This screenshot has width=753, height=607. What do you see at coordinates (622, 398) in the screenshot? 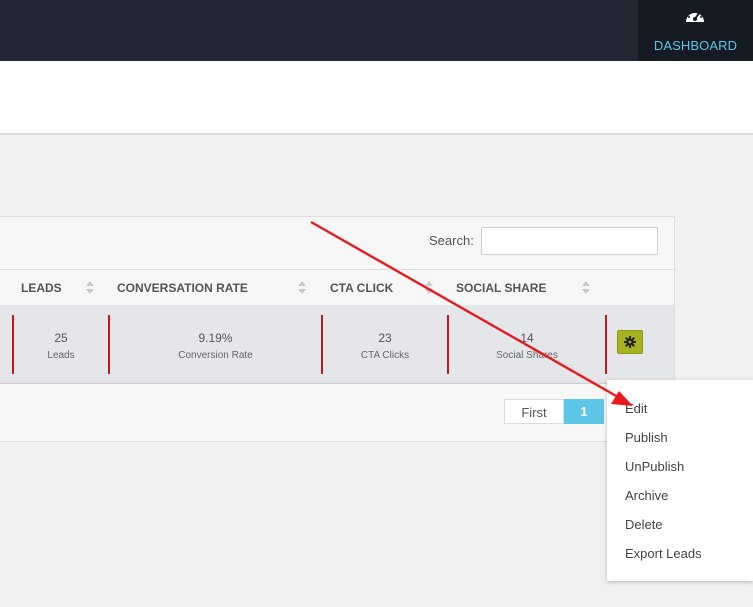
I see `arrow-head` at bounding box center [622, 398].